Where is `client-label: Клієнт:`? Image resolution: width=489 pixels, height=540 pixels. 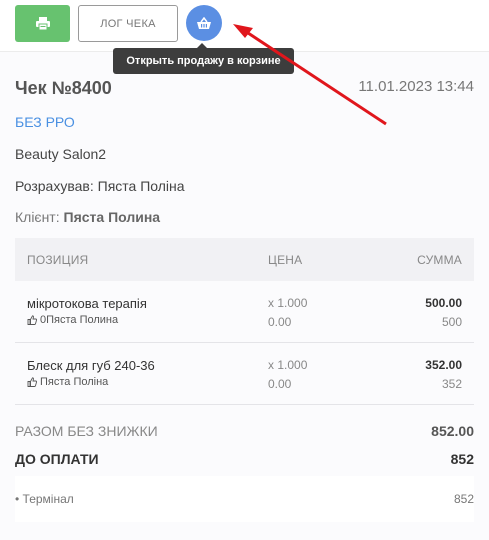 client-label: Клієнт: is located at coordinates (37, 217).